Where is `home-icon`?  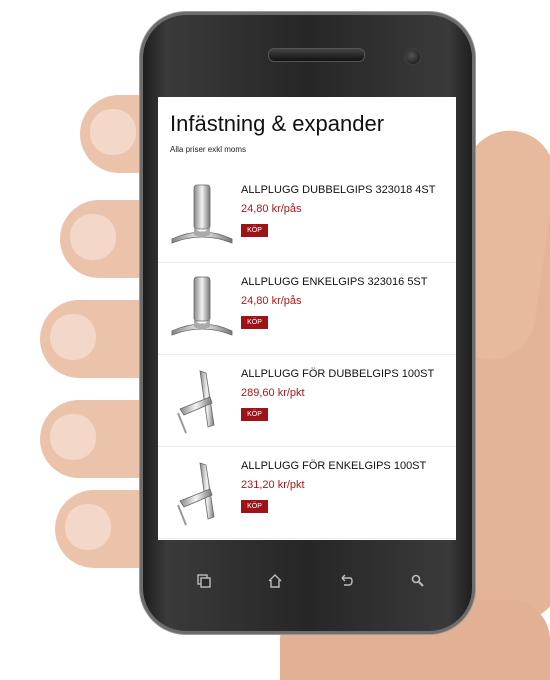 home-icon is located at coordinates (275, 584).